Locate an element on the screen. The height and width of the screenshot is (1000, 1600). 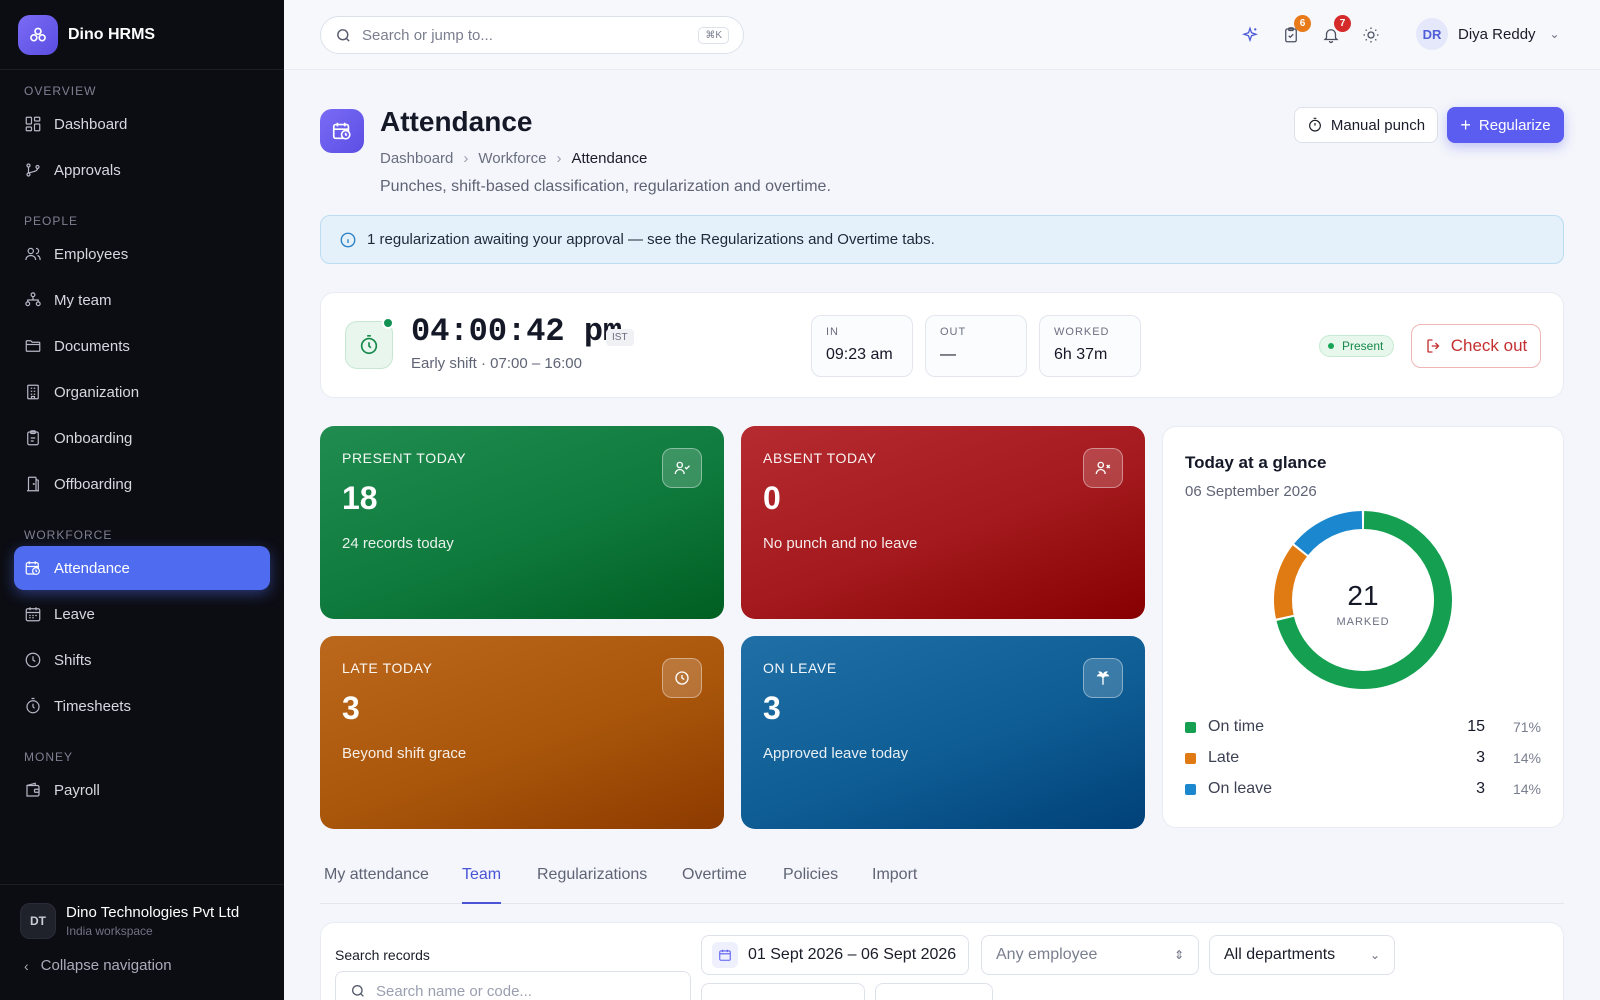
sidebar-item-shifts: Shifts is located at coordinates (142, 660).